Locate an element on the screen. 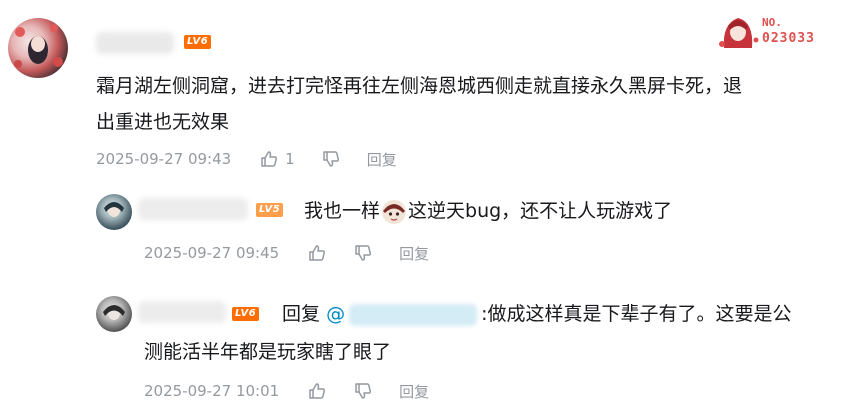 The width and height of the screenshot is (850, 406). comment-meta: 2025-09-27 09:43 1 回复 is located at coordinates (246, 159).